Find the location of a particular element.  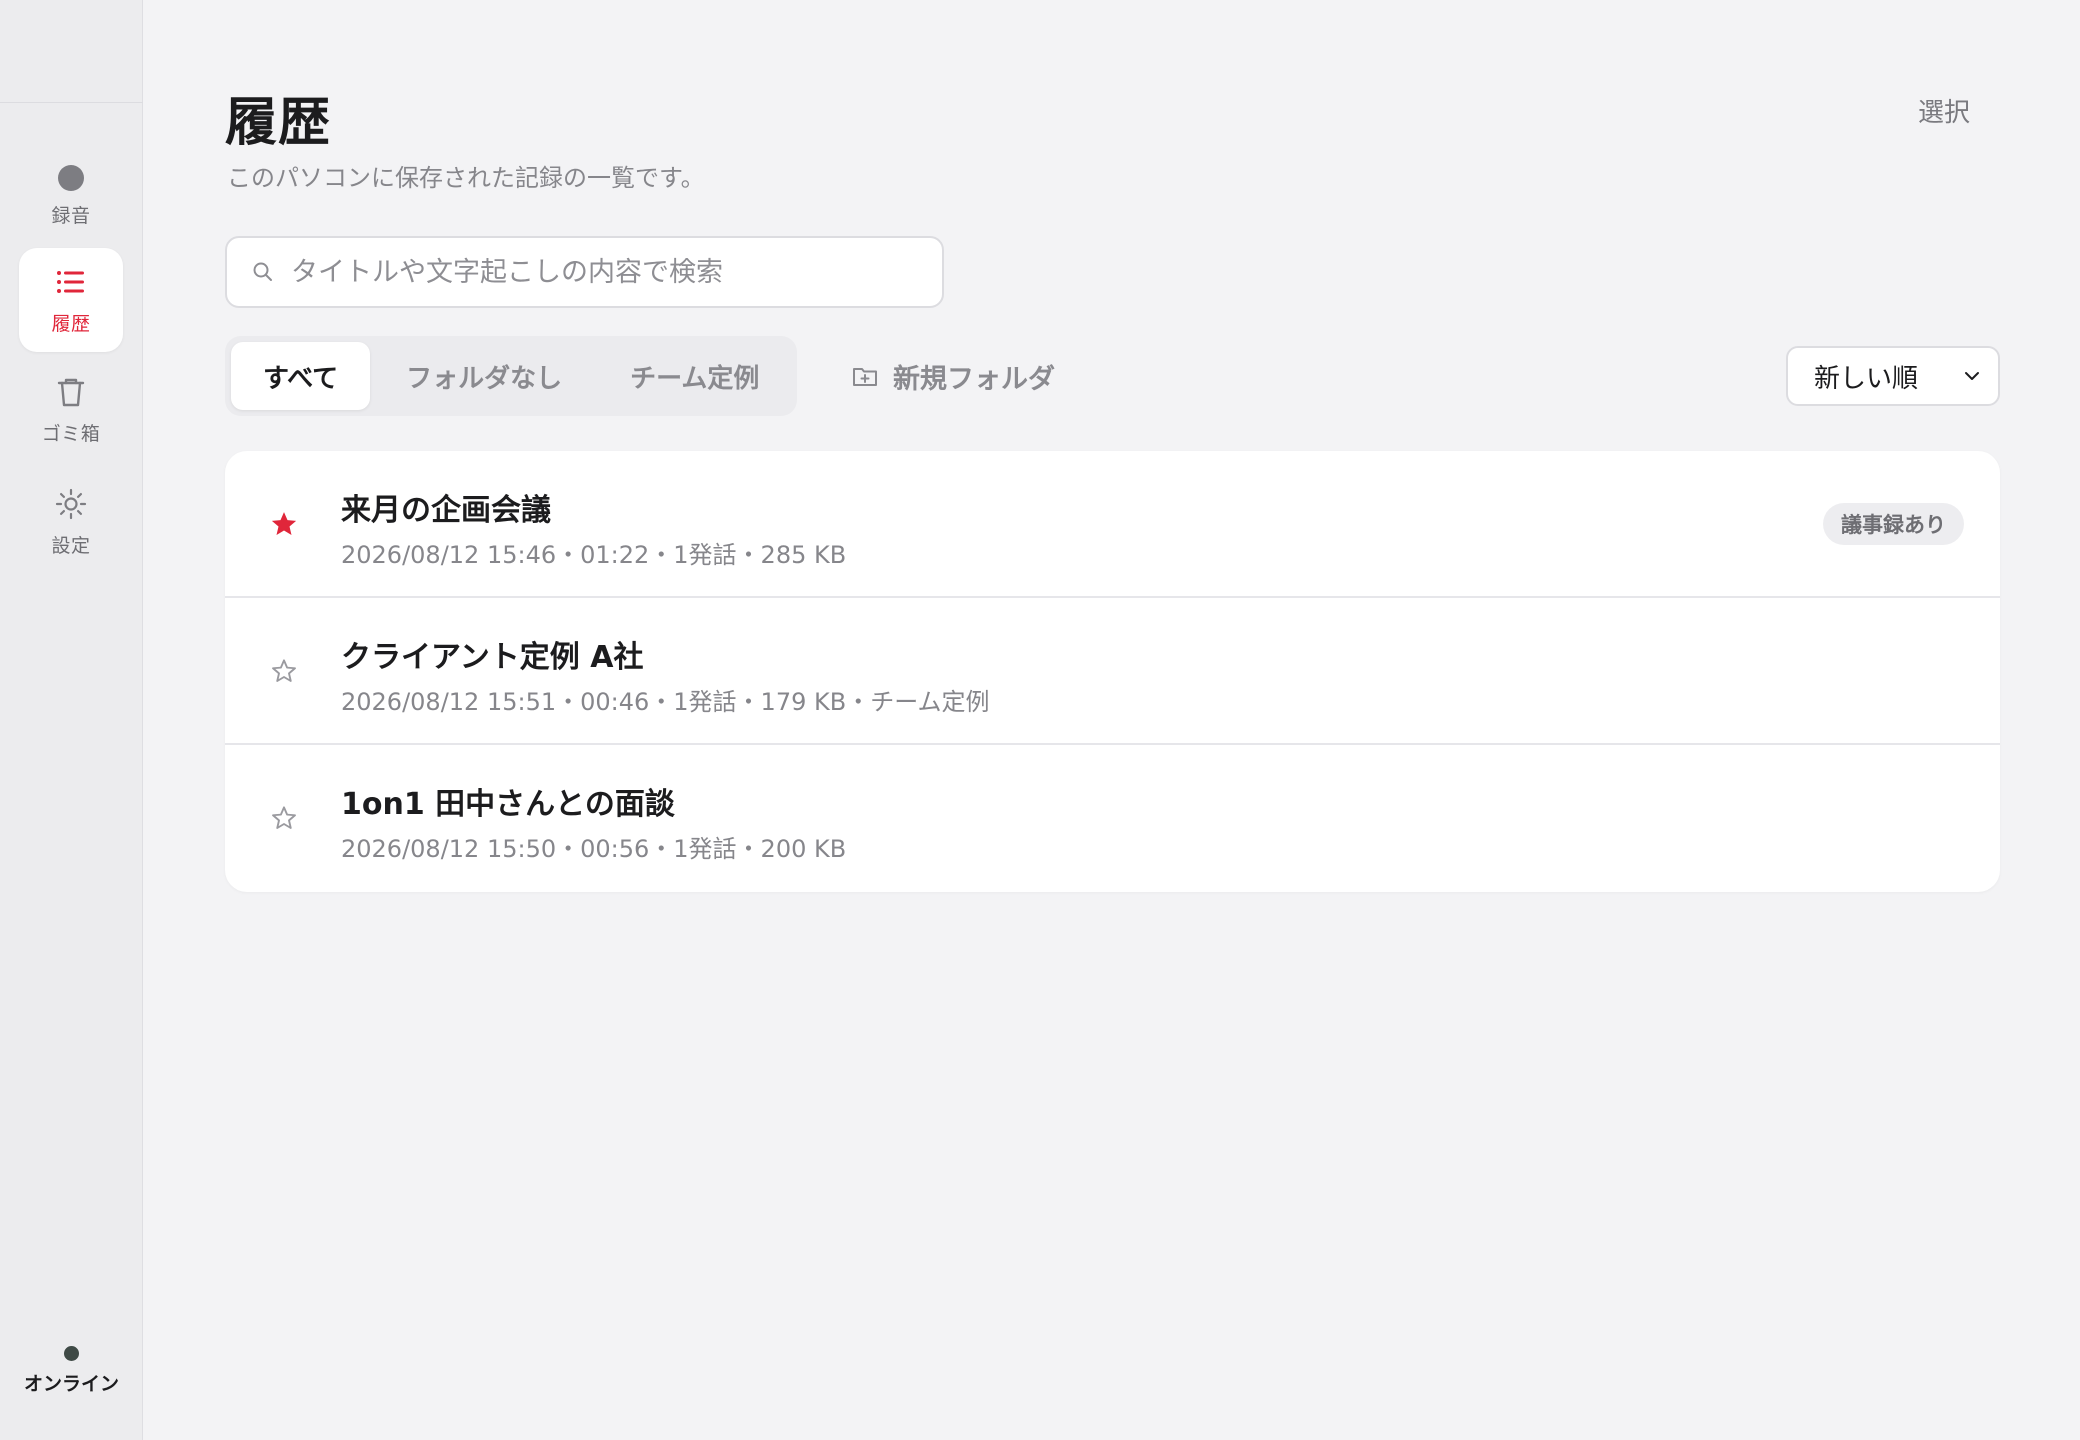

record-meta: 2026/08/12 15:46・01:22・1発話・285 KB is located at coordinates (594, 555).